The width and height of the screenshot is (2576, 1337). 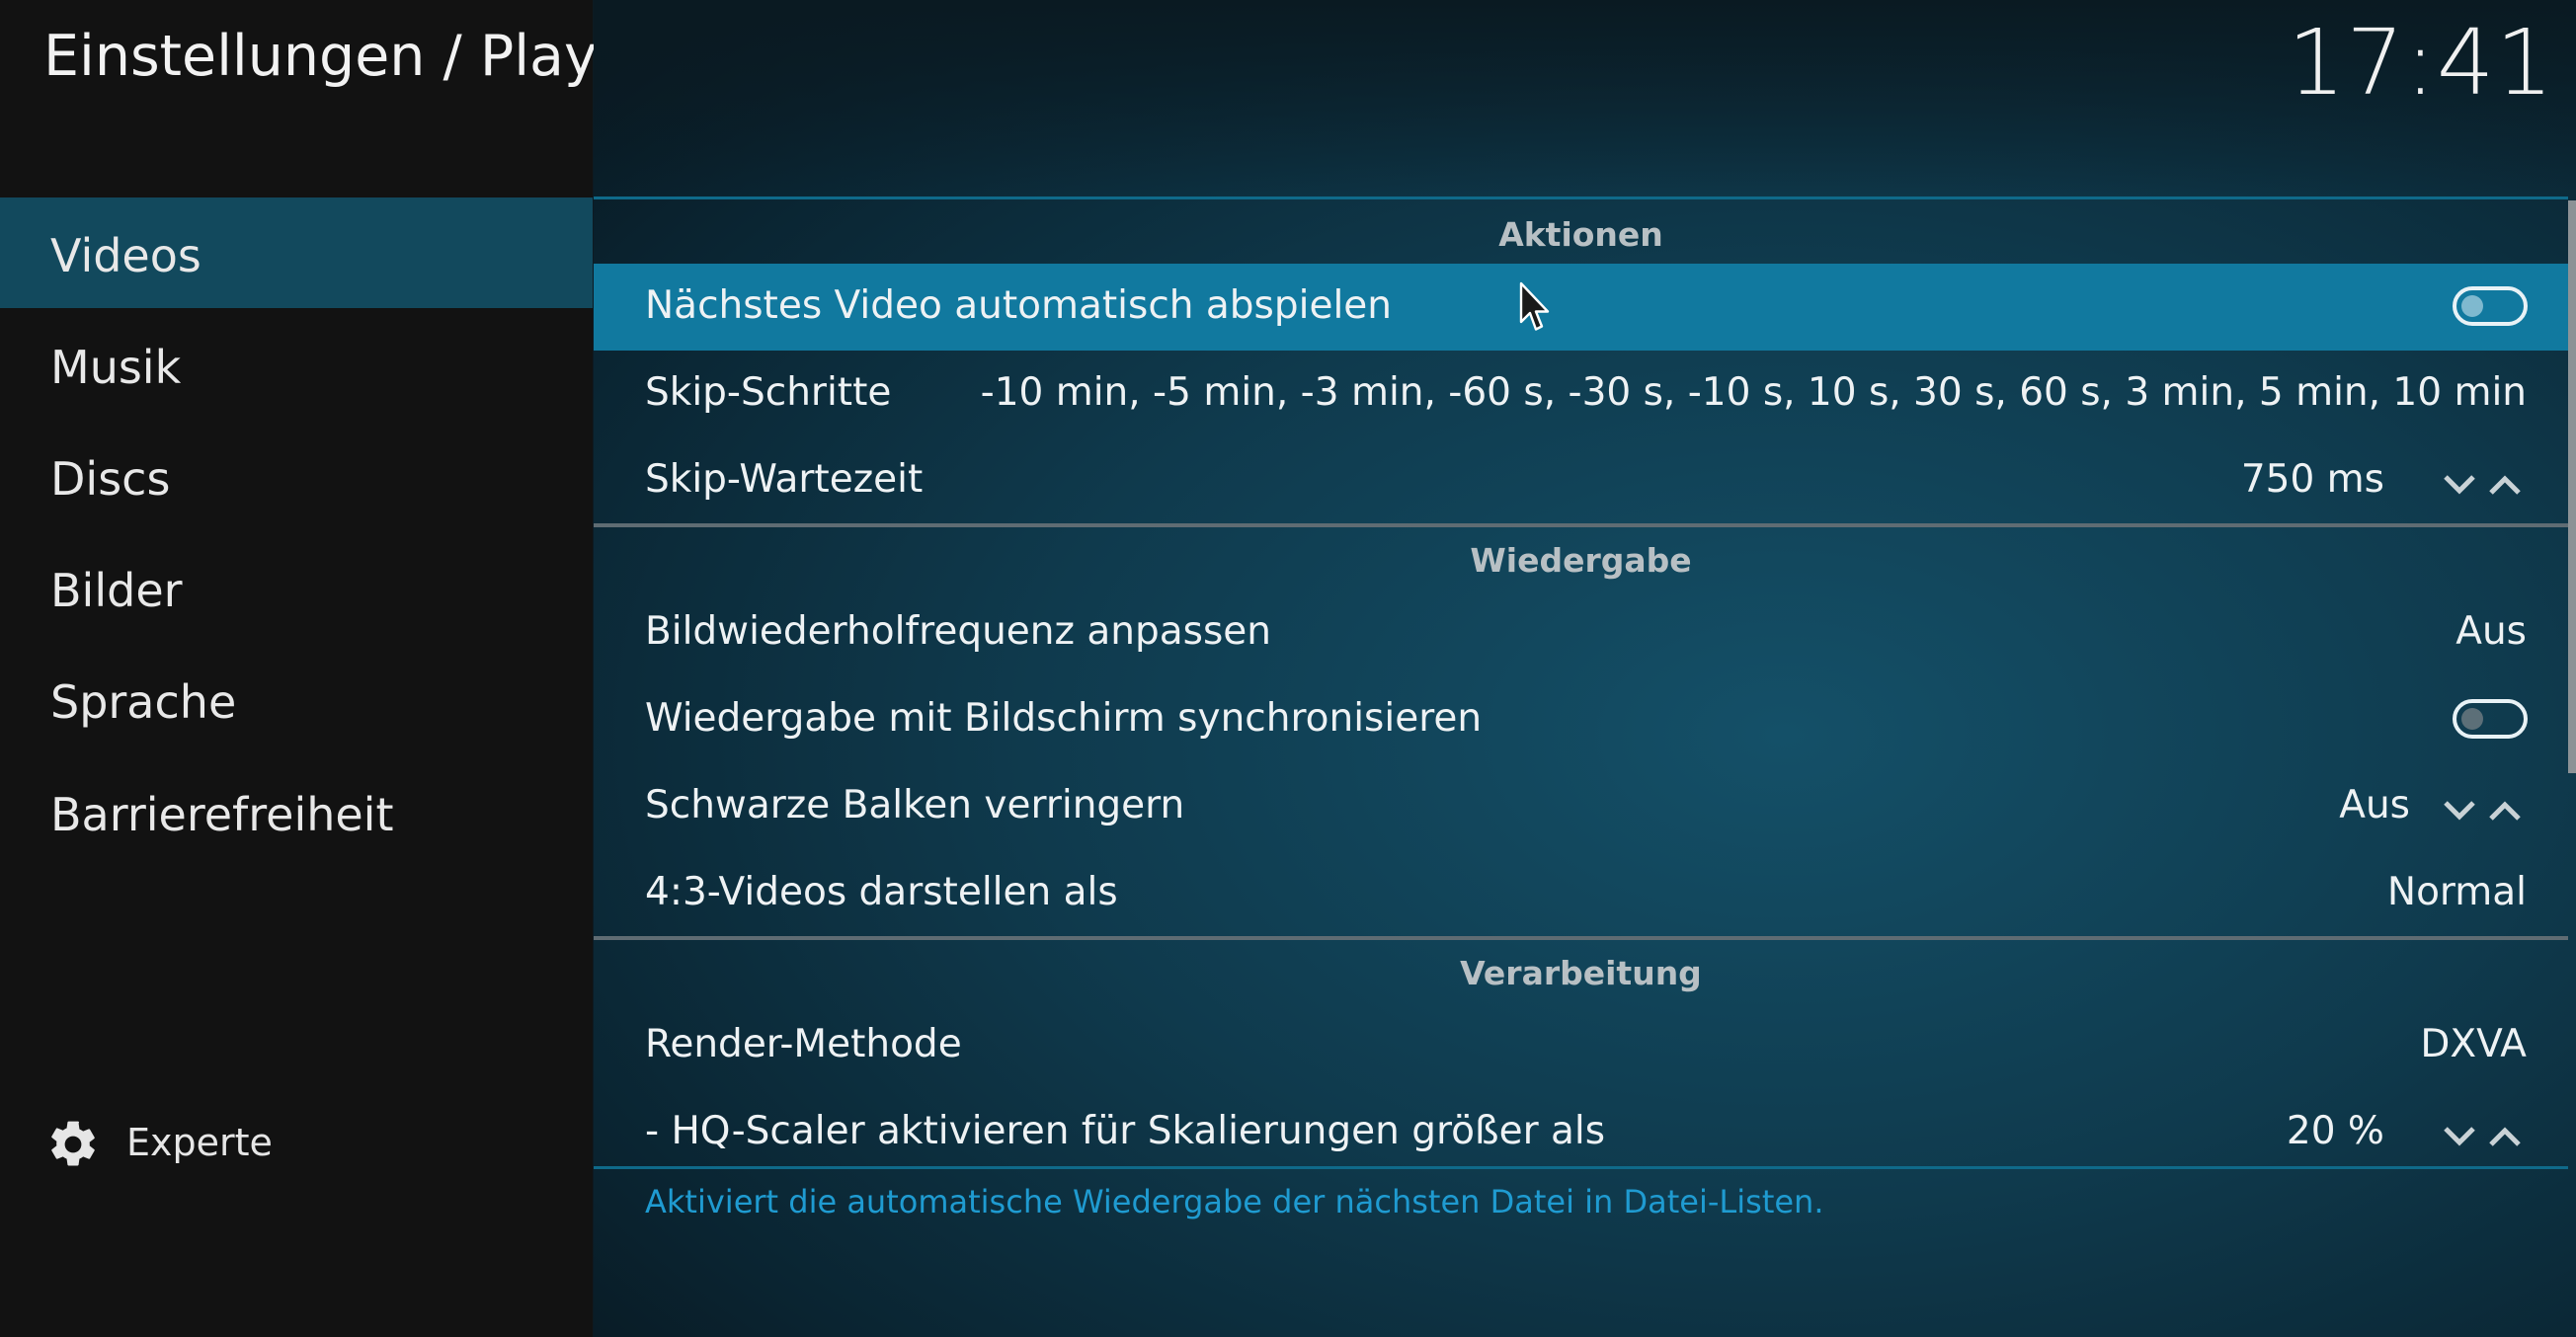 What do you see at coordinates (1581, 633) in the screenshot?
I see `setting-refresh-rate: Bildwiederholfrequenz anpassen Aus` at bounding box center [1581, 633].